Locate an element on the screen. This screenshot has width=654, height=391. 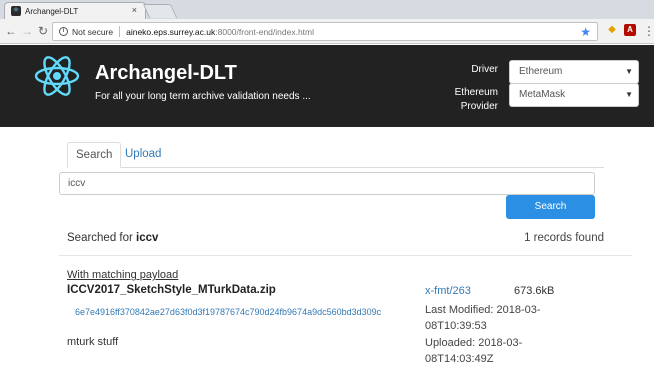
info-icon: i is located at coordinates (63, 31).